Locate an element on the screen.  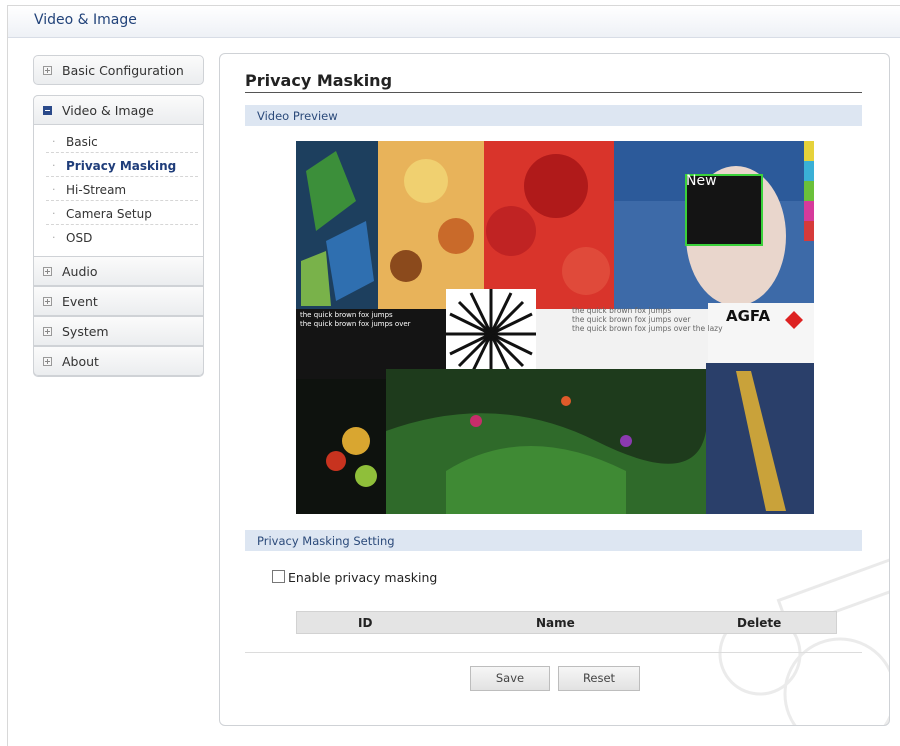
sidebar-item-event: Event is located at coordinates (118, 301).